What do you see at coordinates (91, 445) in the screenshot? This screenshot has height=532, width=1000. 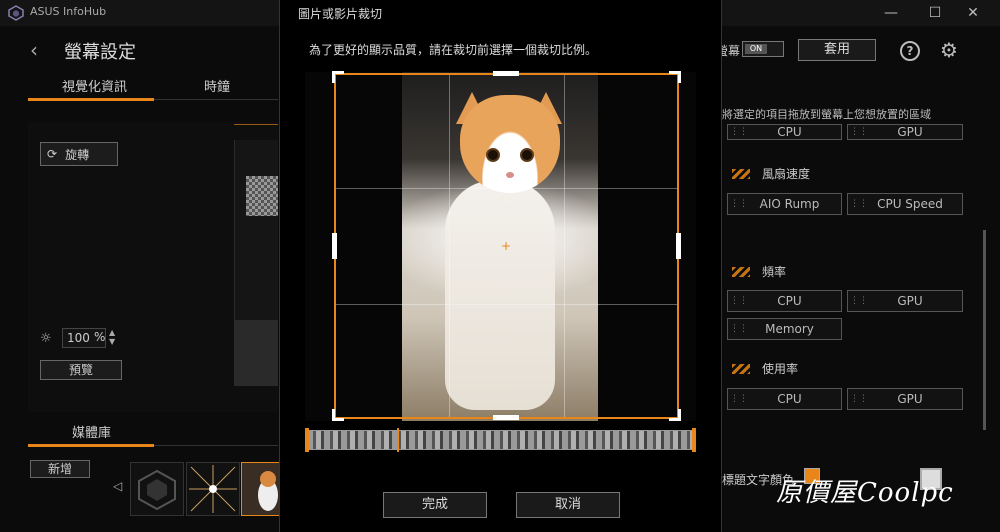 I see `media-tab-indicator` at bounding box center [91, 445].